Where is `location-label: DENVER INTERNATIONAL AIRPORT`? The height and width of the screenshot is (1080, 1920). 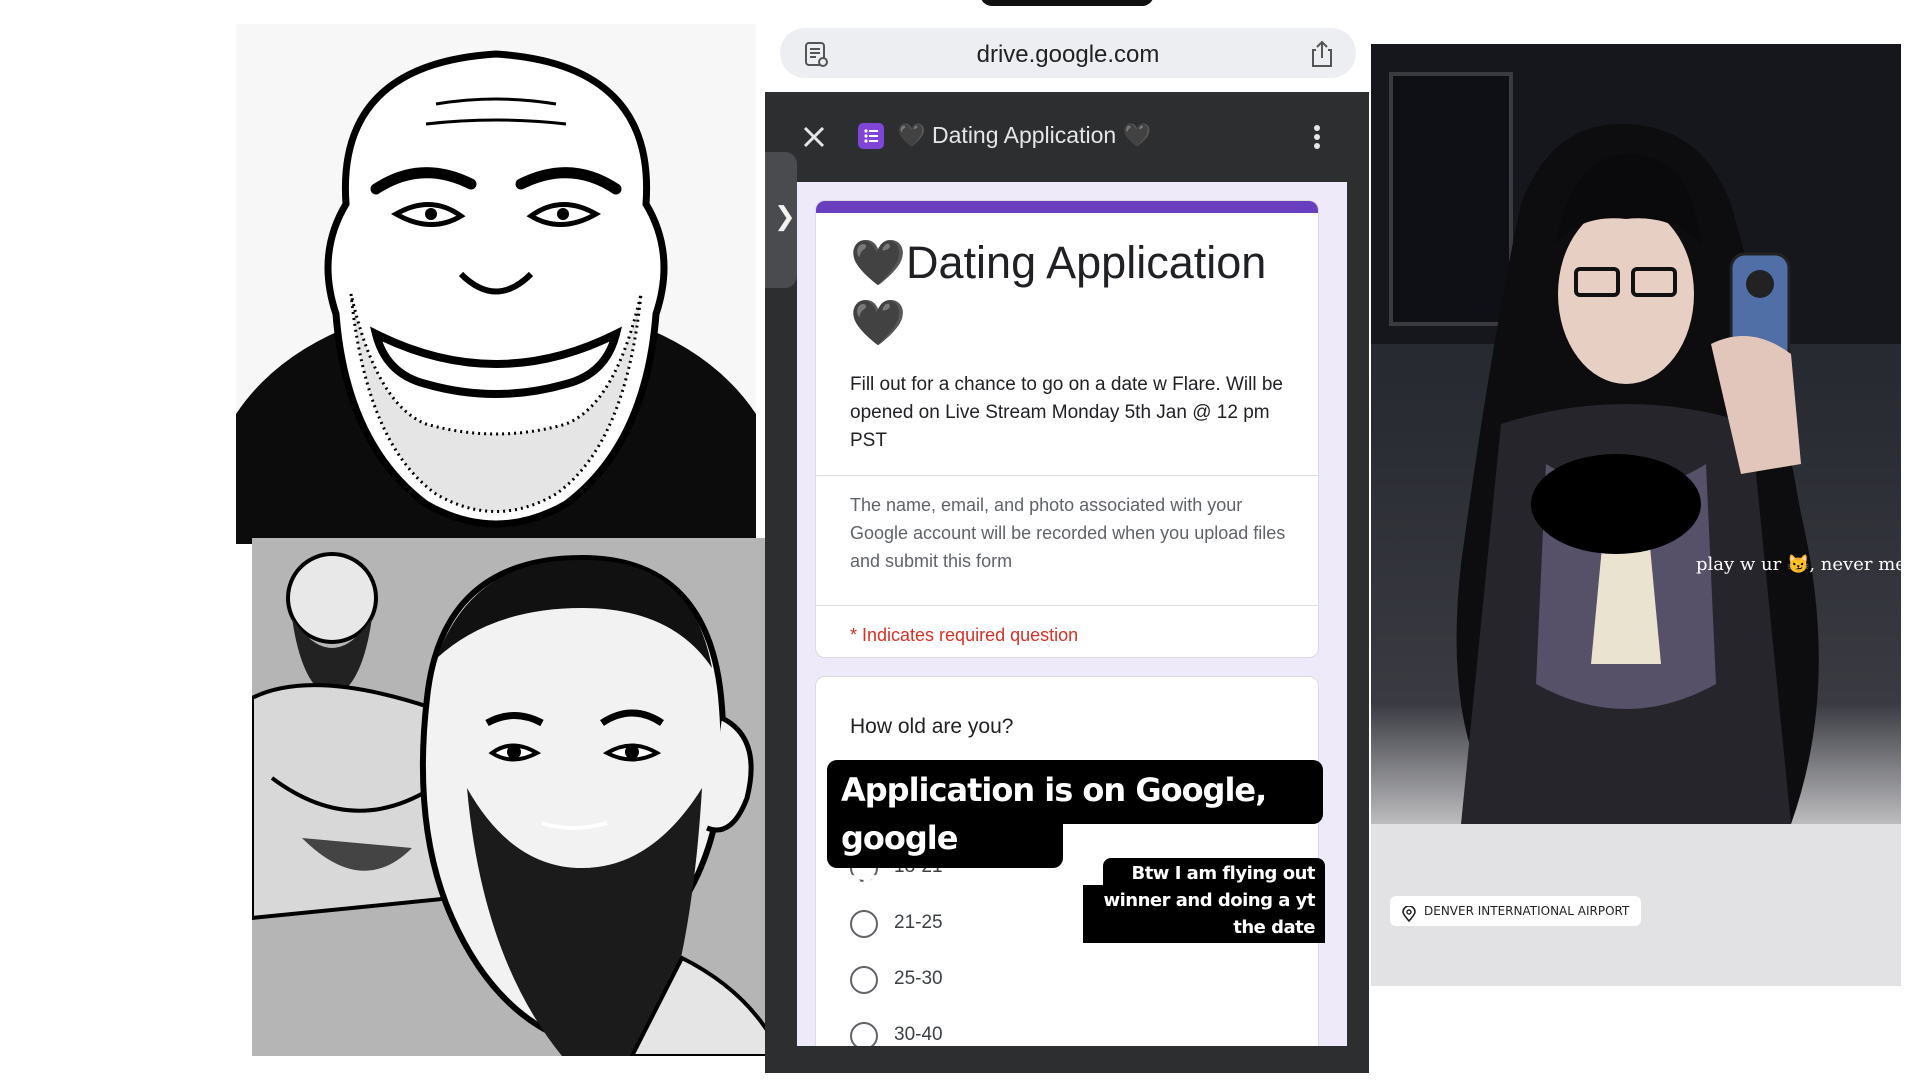
location-label: DENVER INTERNATIONAL AIRPORT is located at coordinates (1527, 911).